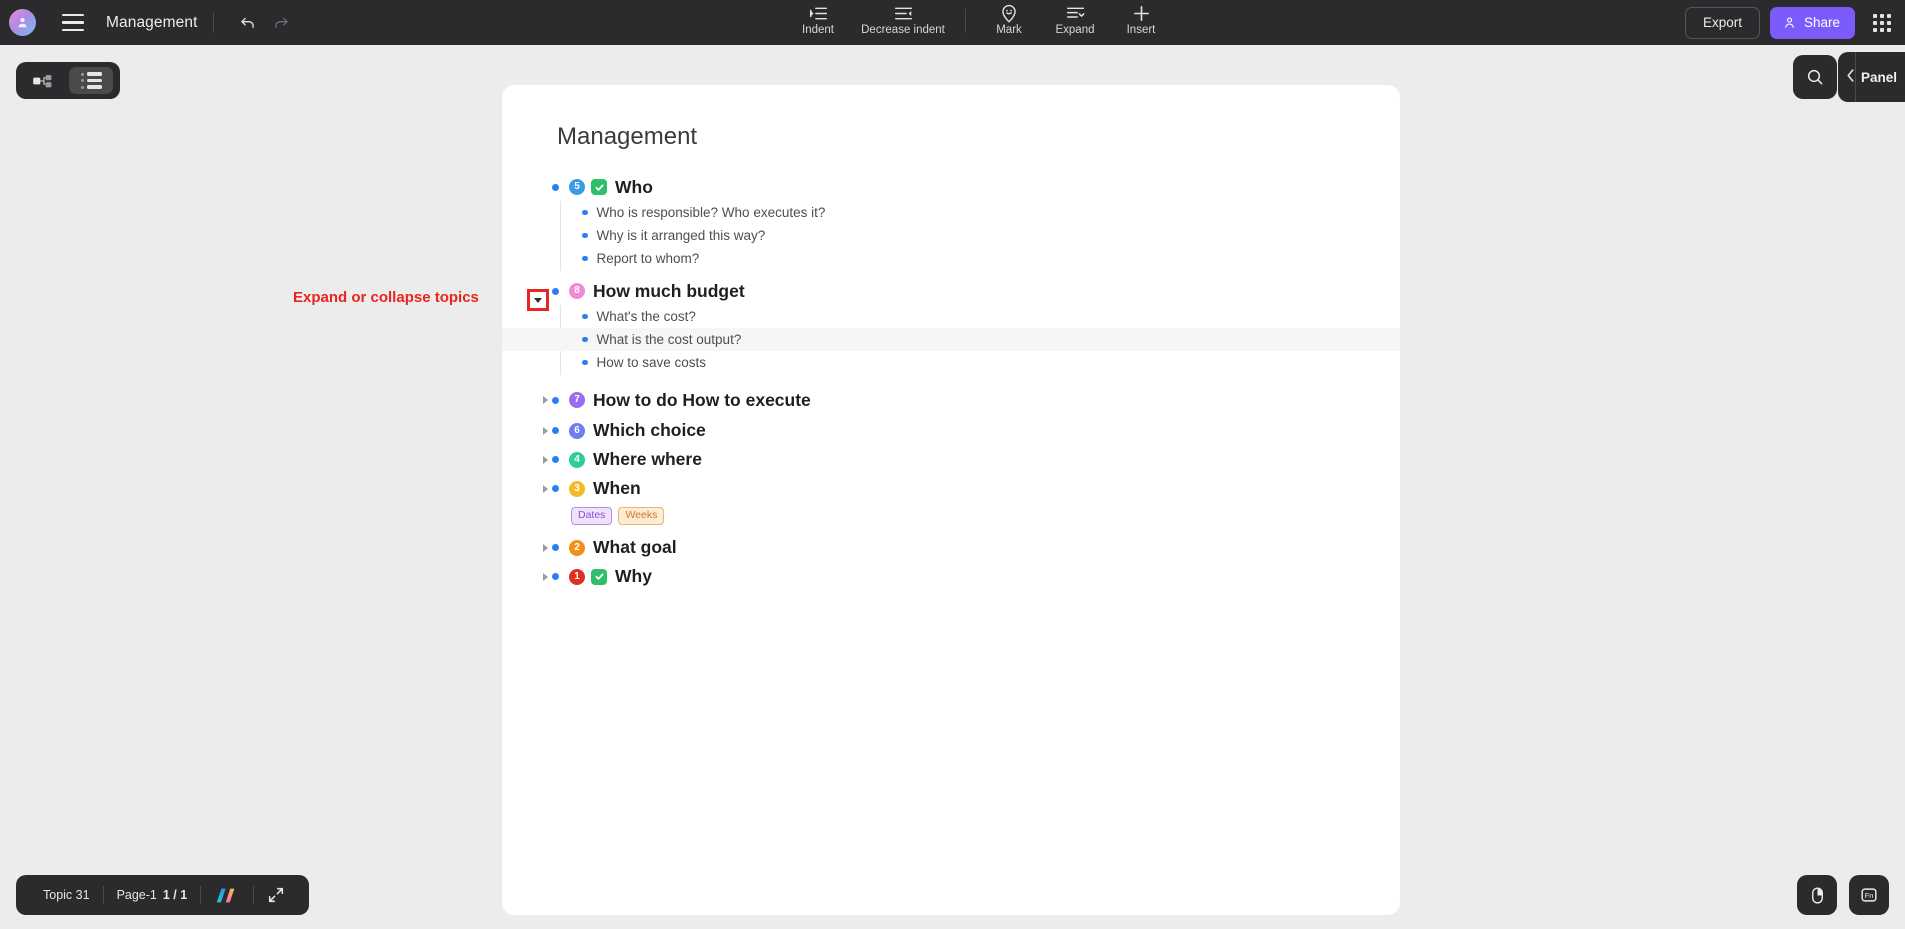 The width and height of the screenshot is (1905, 929). What do you see at coordinates (22, 22) in the screenshot?
I see `user-avatar-icon` at bounding box center [22, 22].